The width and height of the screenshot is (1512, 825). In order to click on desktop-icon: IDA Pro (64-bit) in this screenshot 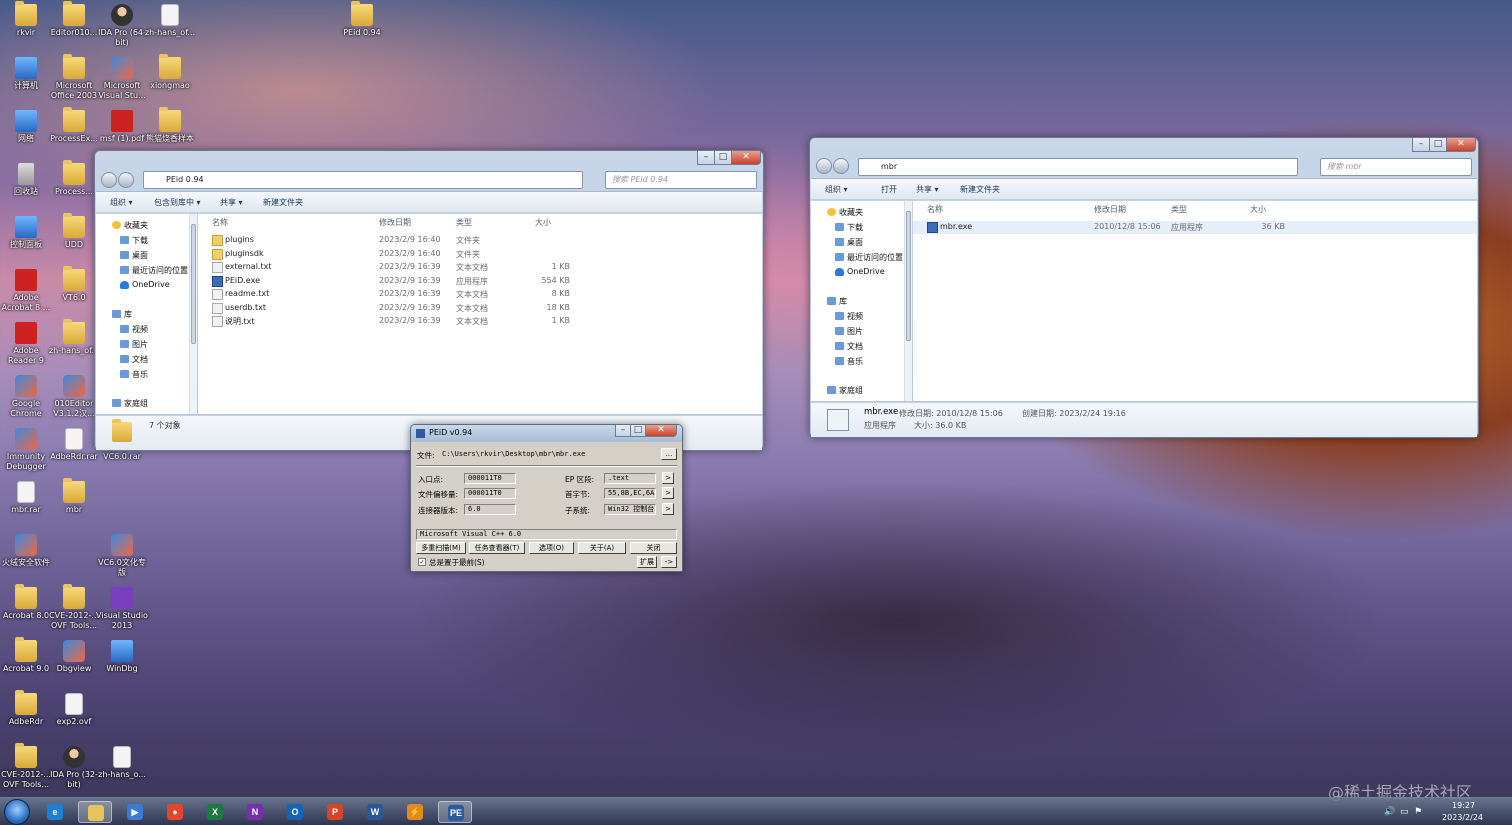, I will do `click(122, 26)`.